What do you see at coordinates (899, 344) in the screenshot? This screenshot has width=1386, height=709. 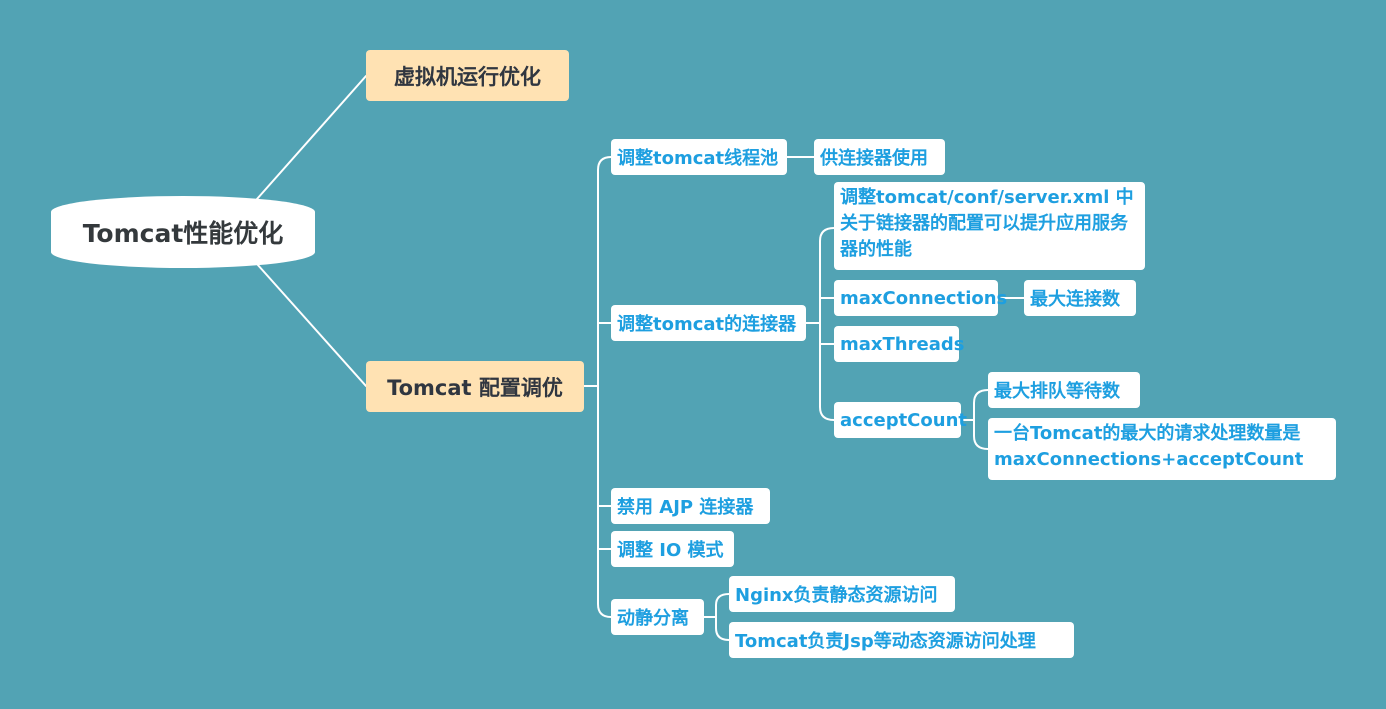 I see `node-max-threads: maxThreads` at bounding box center [899, 344].